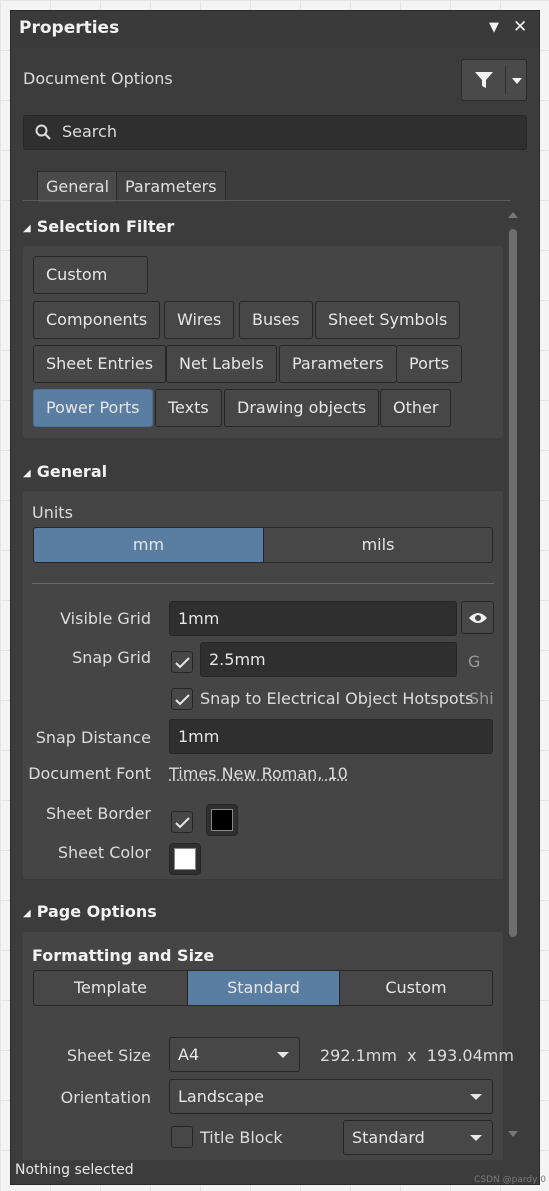 This screenshot has height=1191, width=549. Describe the element at coordinates (43, 132) in the screenshot. I see `search-icon` at that location.